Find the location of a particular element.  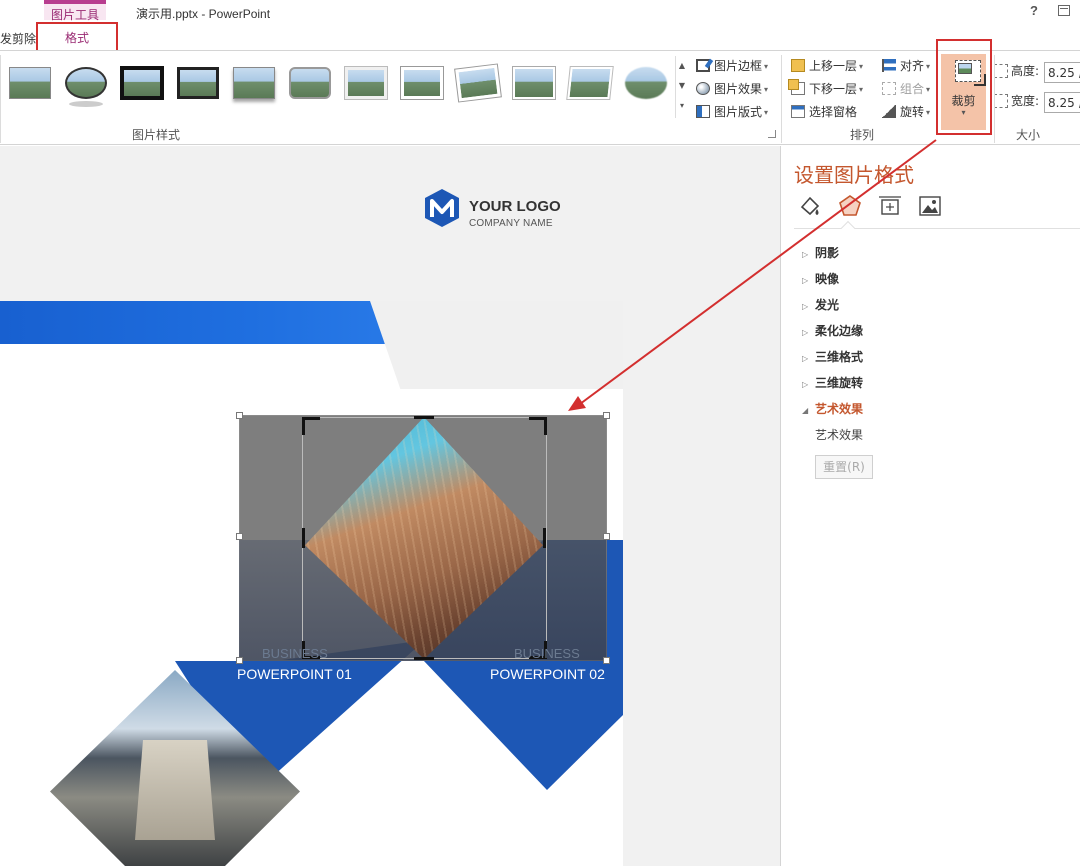

picture-border-button: 图片边框 ▾ is located at coordinates (732, 67).